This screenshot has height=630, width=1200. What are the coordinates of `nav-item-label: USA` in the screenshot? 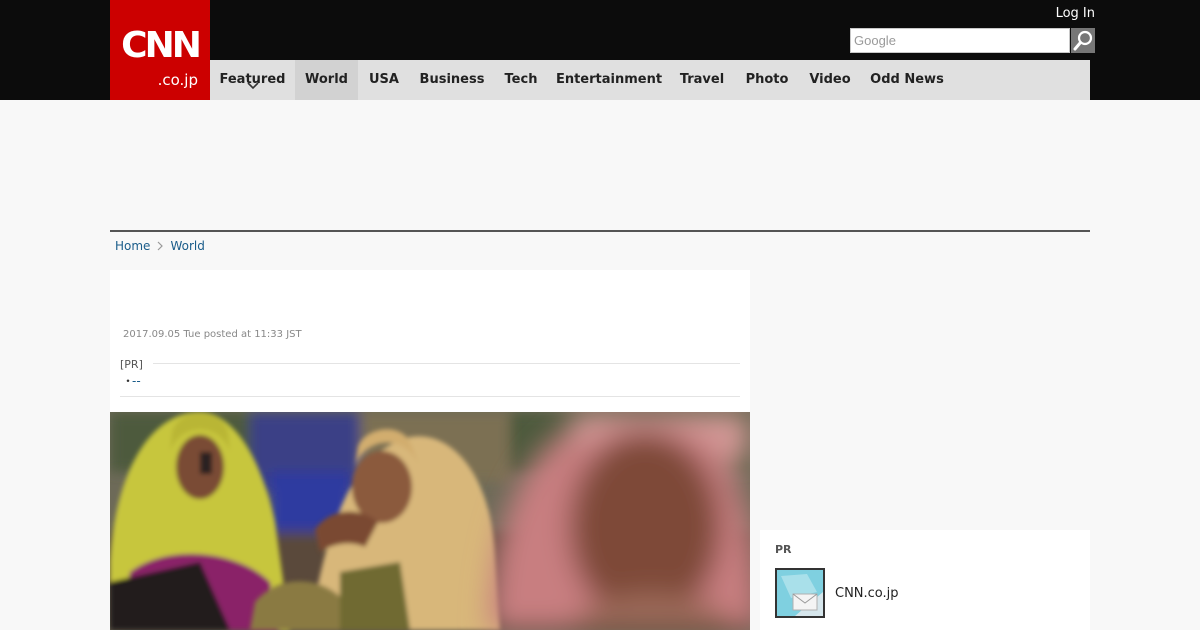 It's located at (384, 79).